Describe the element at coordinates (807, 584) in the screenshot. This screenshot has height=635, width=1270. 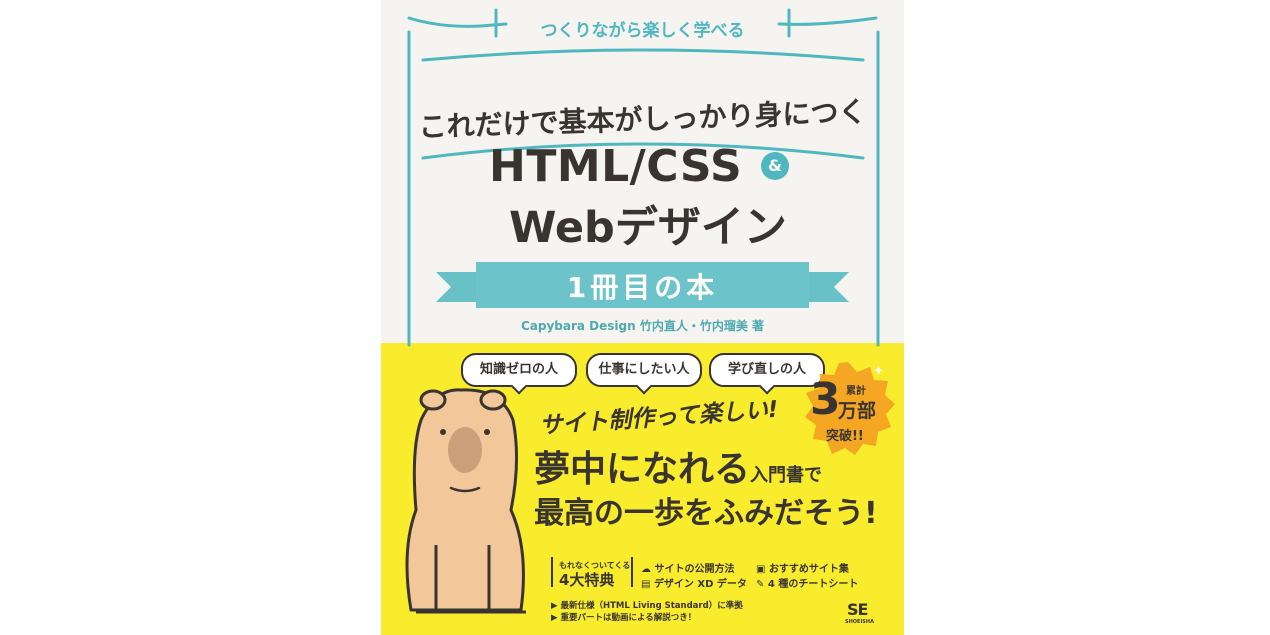
I see `perk-item: ✎ 4 種のチートシート` at that location.